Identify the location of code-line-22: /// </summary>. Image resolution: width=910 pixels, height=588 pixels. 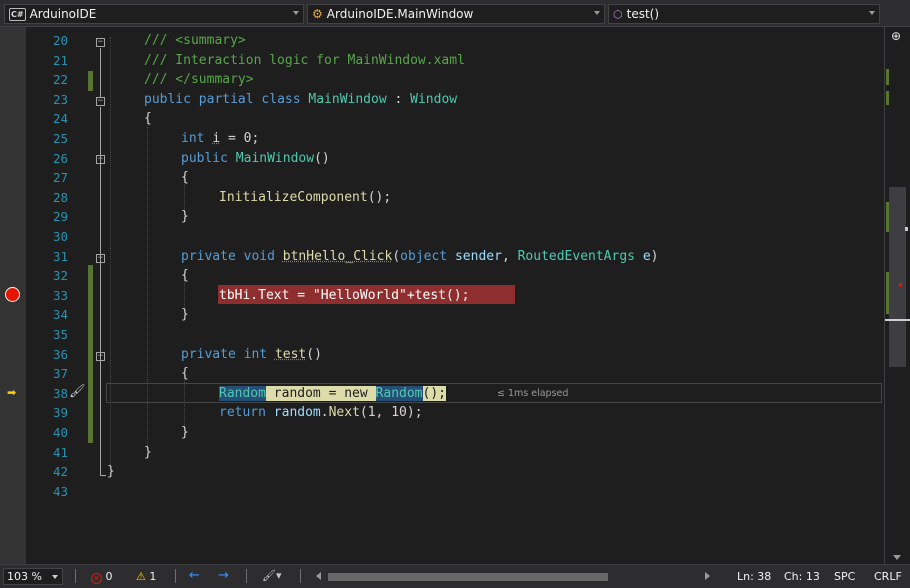
(199, 80).